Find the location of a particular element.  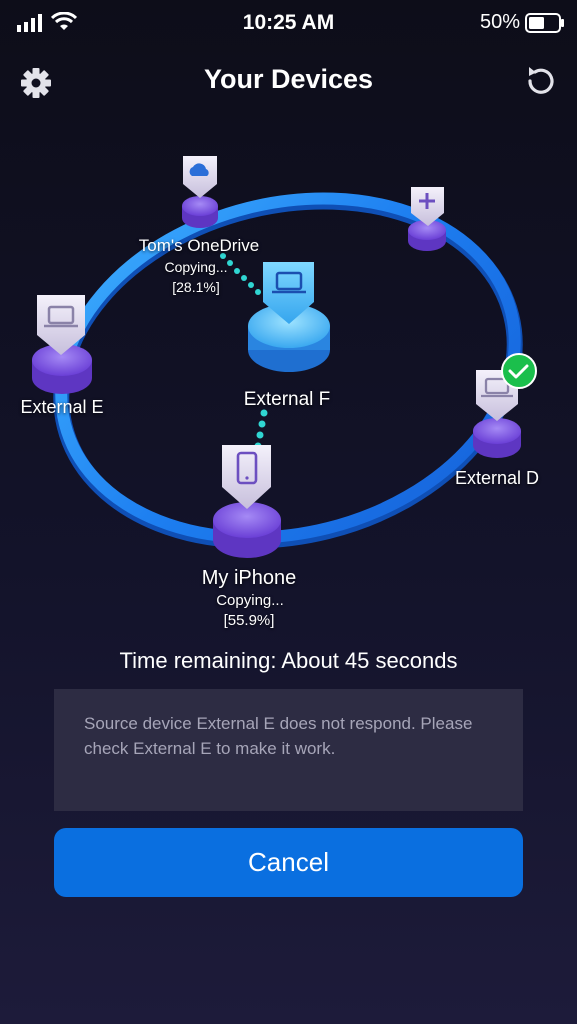

external-d-label: External D is located at coordinates (497, 478).